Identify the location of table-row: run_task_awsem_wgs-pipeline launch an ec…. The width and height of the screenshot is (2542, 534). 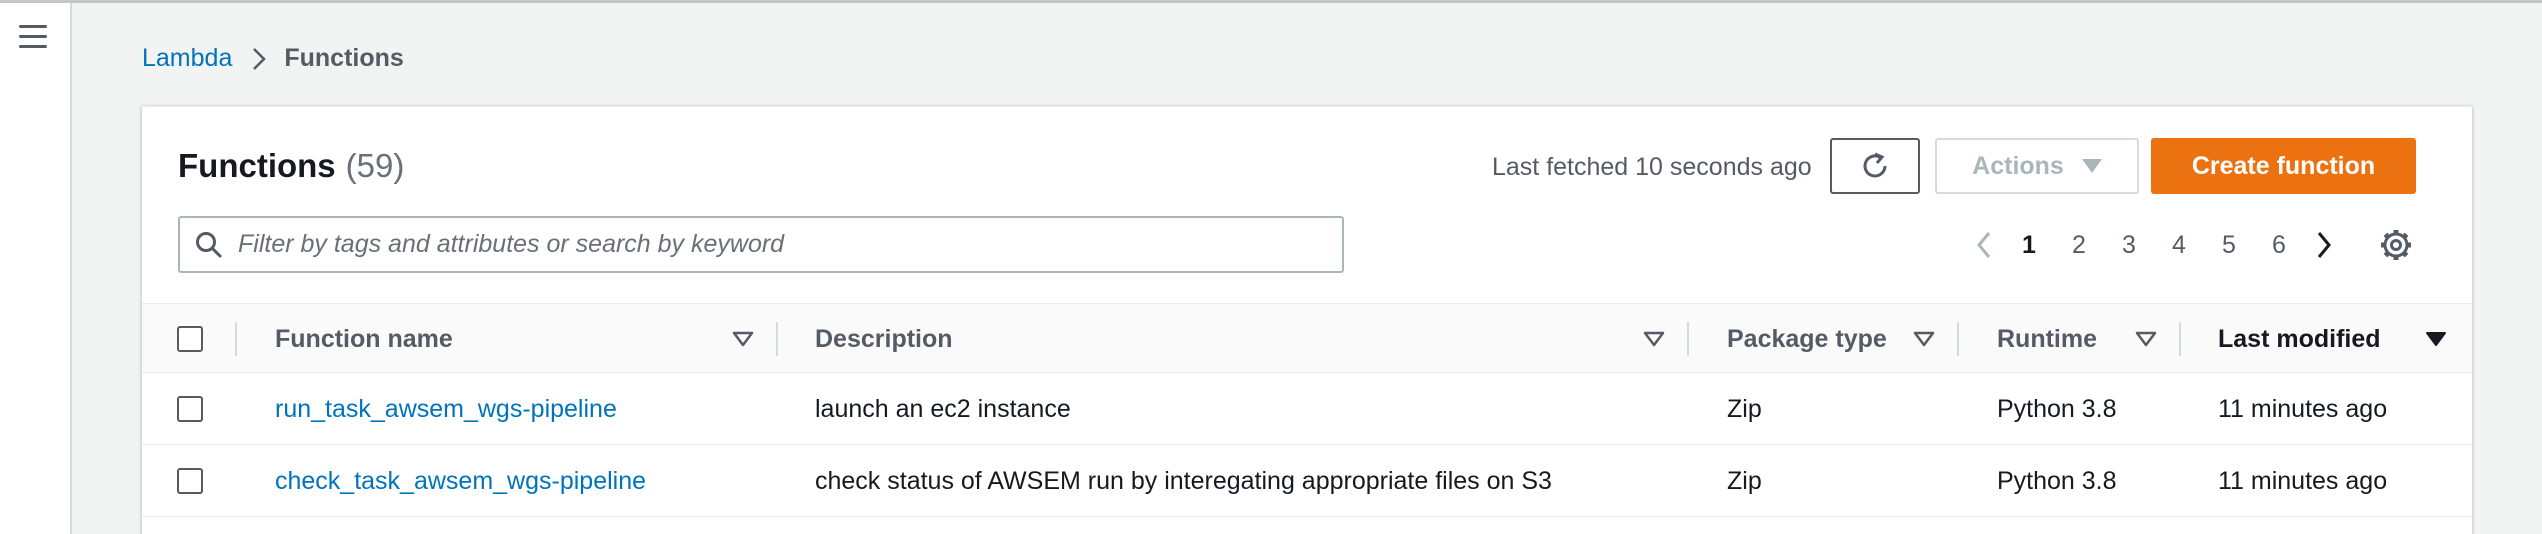
(1307, 409).